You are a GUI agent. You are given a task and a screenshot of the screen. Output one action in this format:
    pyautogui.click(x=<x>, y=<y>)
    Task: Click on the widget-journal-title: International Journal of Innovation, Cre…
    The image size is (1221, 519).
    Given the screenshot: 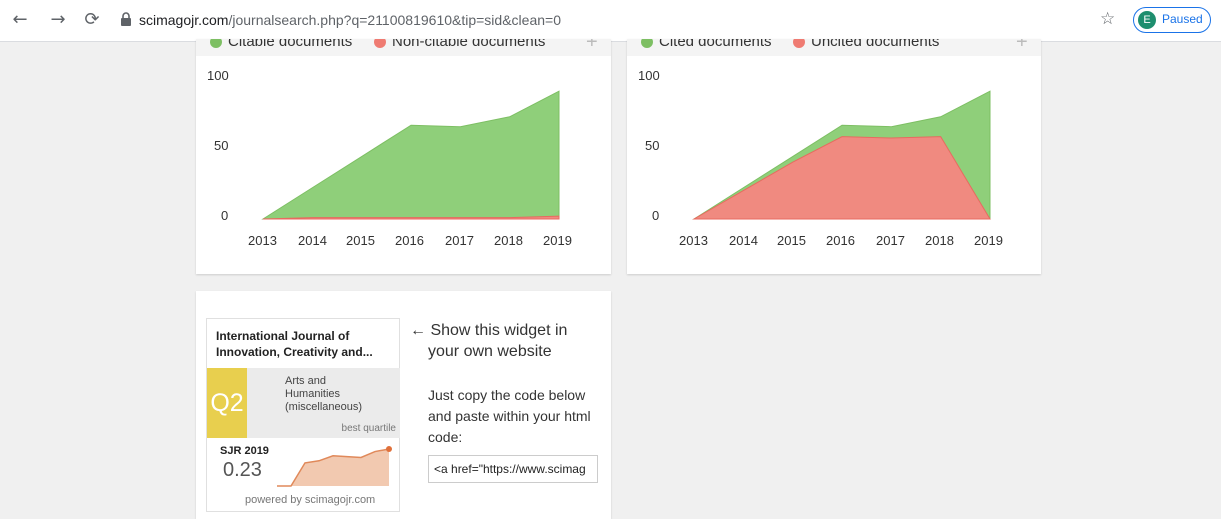 What is the action you would take?
    pyautogui.click(x=294, y=344)
    